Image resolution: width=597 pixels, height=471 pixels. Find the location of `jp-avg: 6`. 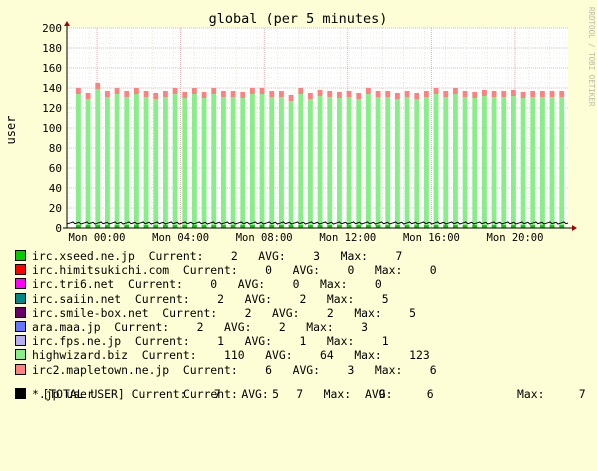

jp-avg: 6 is located at coordinates (430, 394).